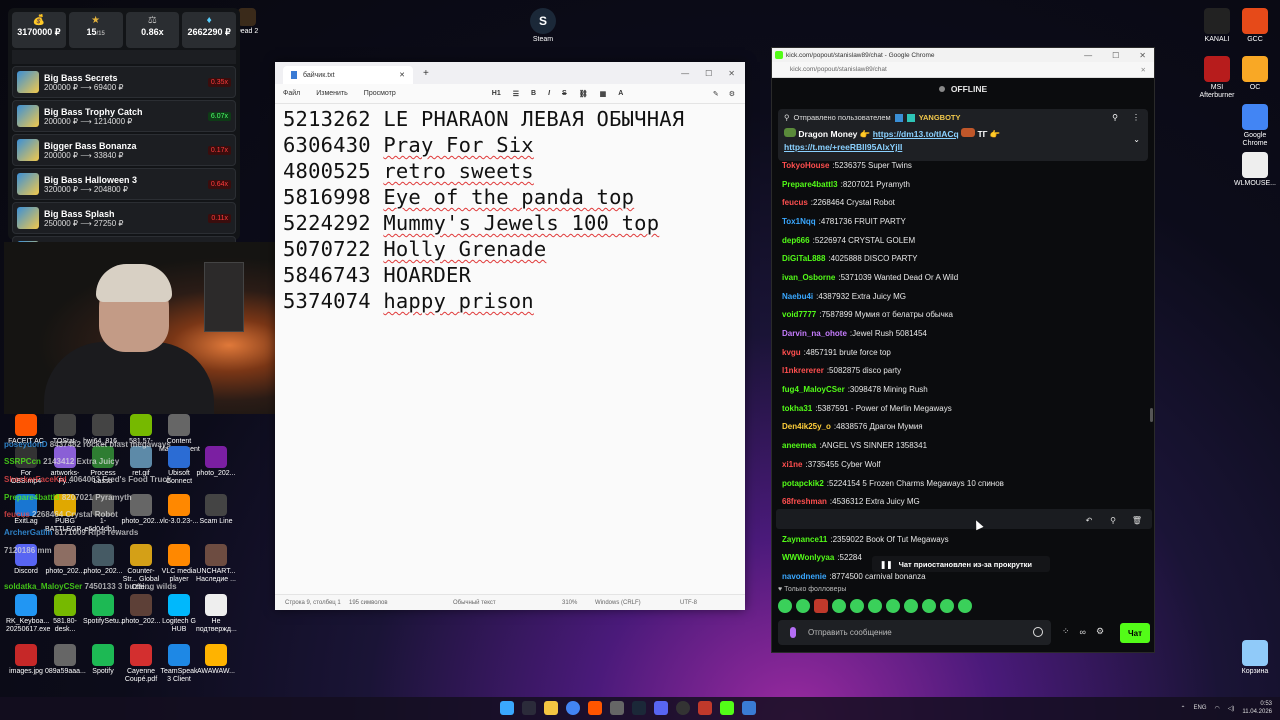  I want to click on scrollbar-thumb, so click(1151, 415).